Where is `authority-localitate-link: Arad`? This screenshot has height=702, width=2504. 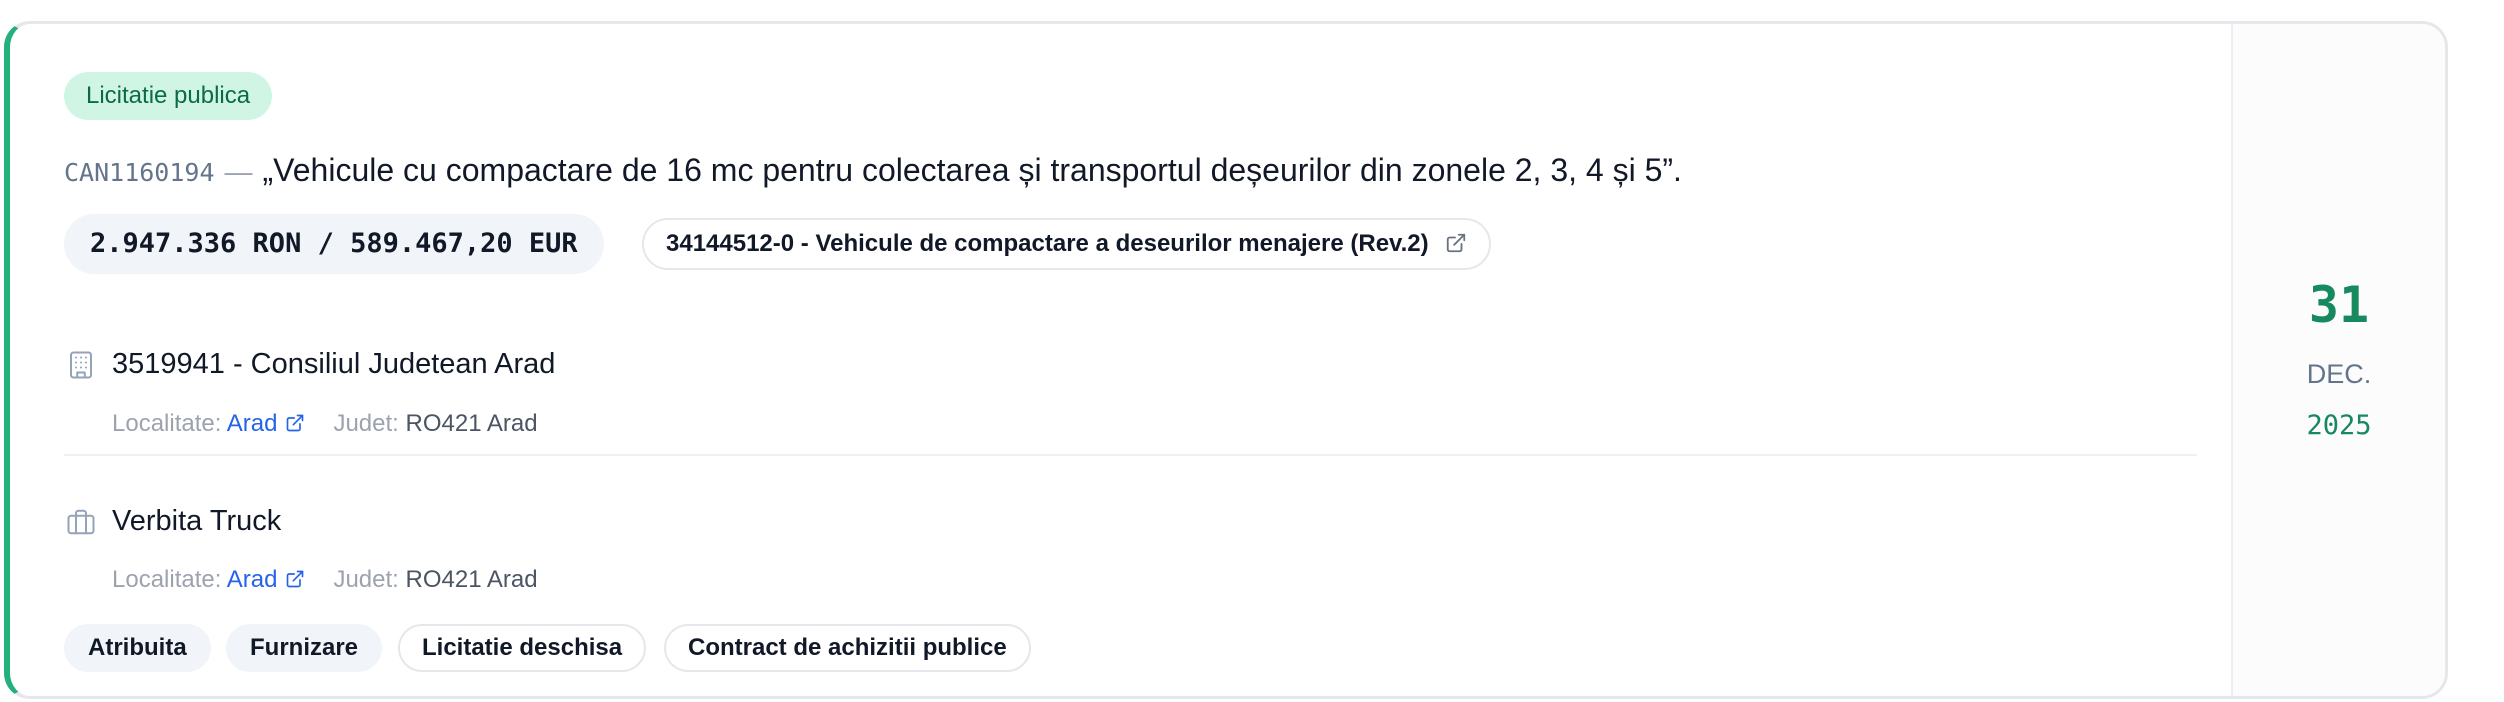 authority-localitate-link: Arad is located at coordinates (266, 423).